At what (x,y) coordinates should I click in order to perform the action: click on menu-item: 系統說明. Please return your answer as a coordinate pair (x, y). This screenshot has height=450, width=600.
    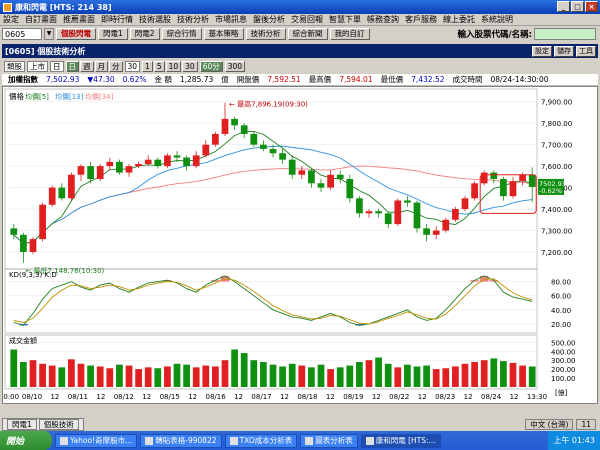
    Looking at the image, I should click on (497, 19).